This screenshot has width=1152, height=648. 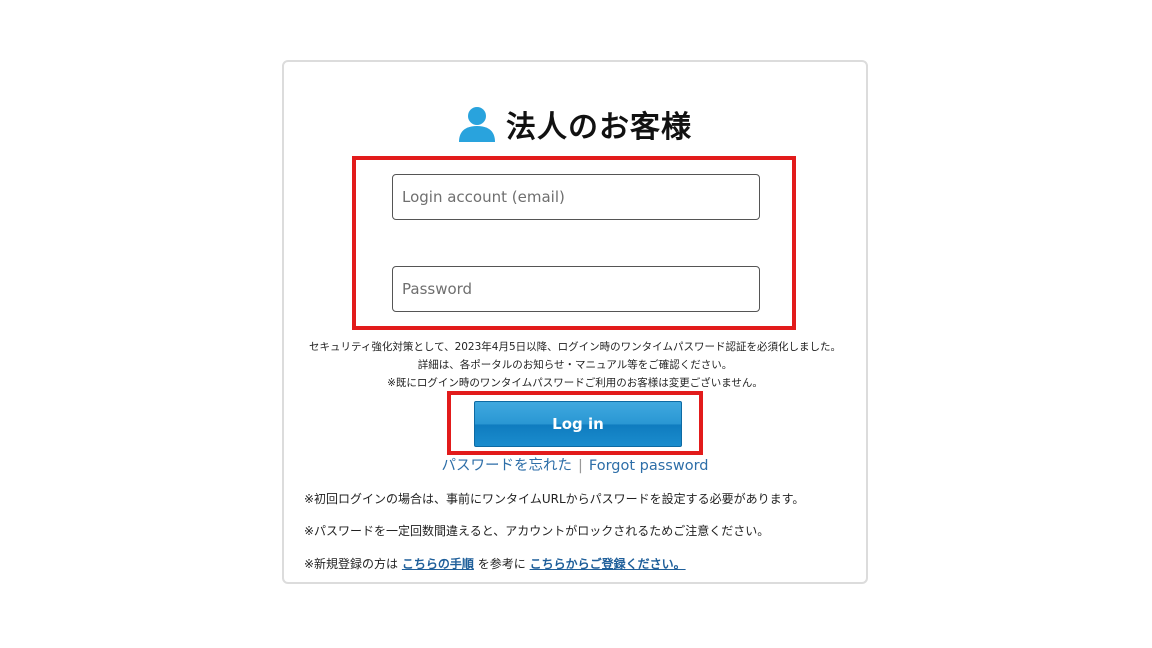 I want to click on user-icon, so click(x=477, y=124).